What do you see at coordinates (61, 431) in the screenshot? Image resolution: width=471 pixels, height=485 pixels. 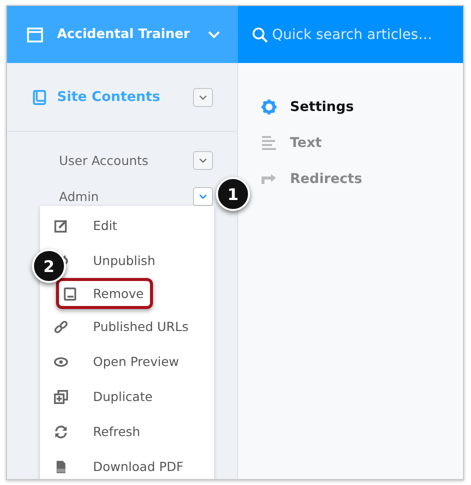 I see `refresh-icon` at bounding box center [61, 431].